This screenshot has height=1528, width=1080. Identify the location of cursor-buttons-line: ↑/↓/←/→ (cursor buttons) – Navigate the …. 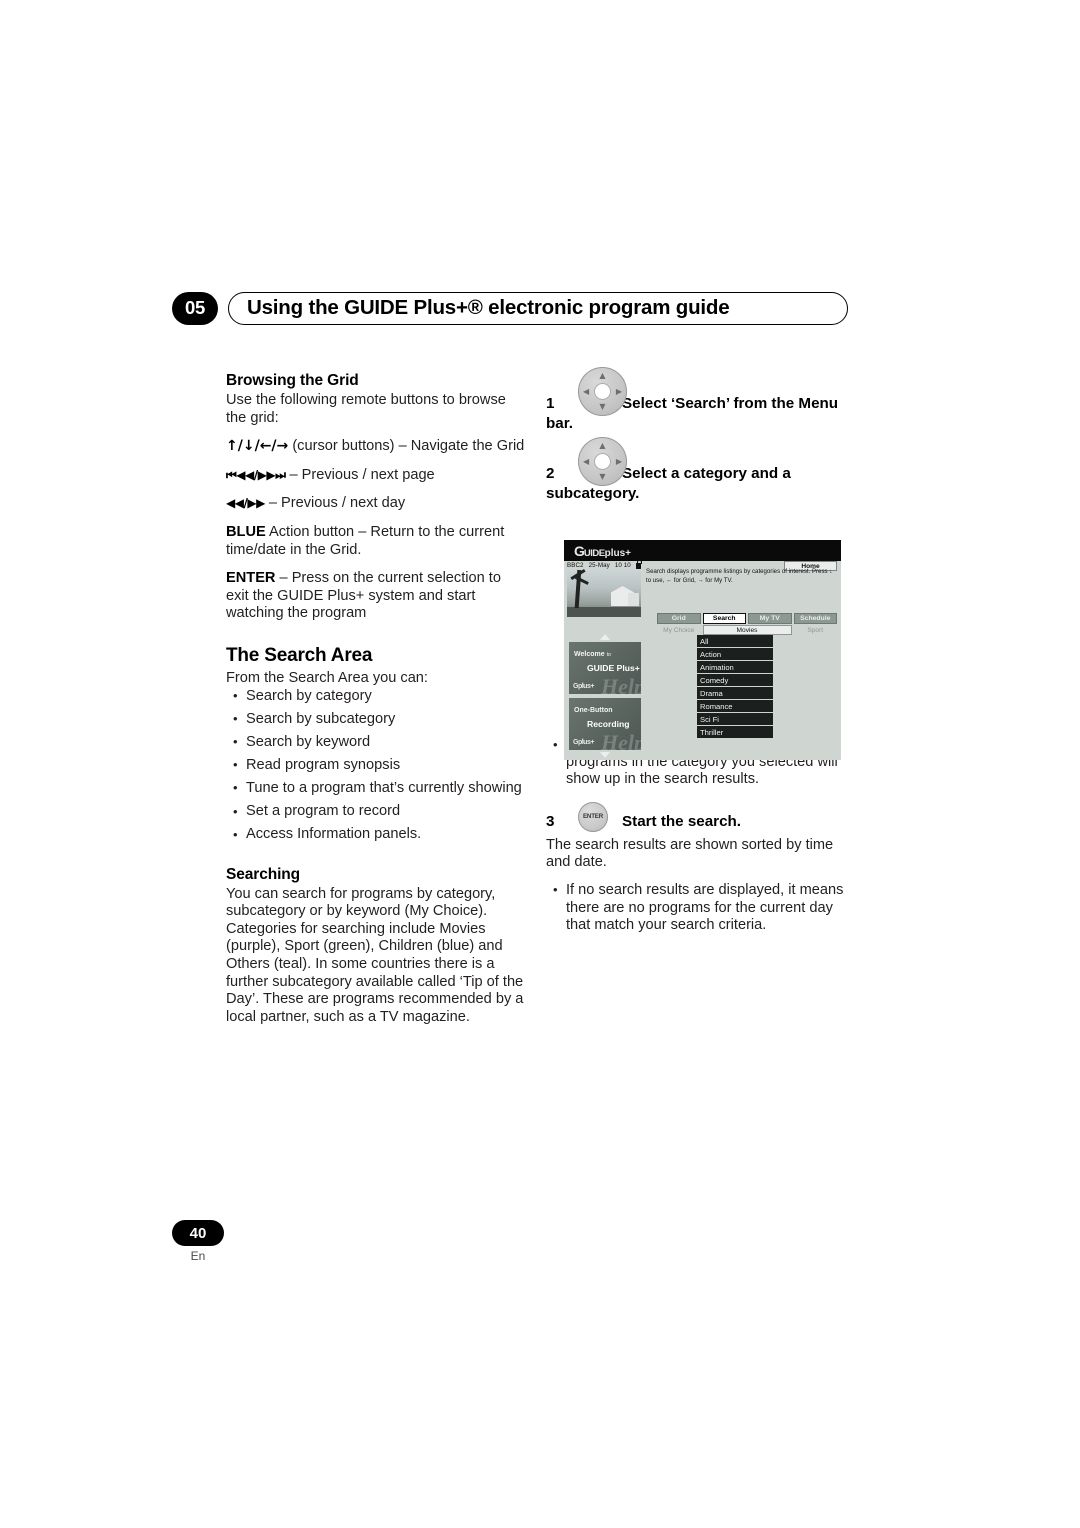
(376, 447).